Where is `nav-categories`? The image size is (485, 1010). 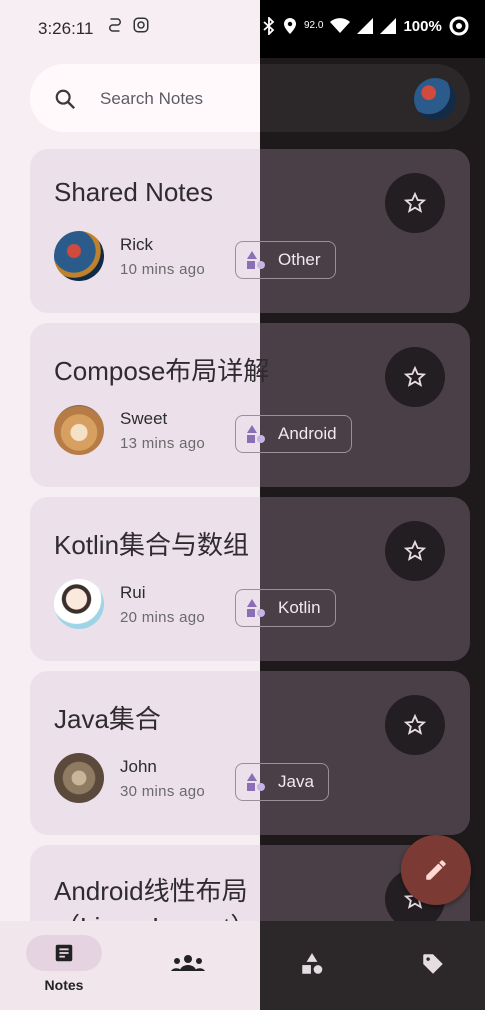 nav-categories is located at coordinates (312, 964).